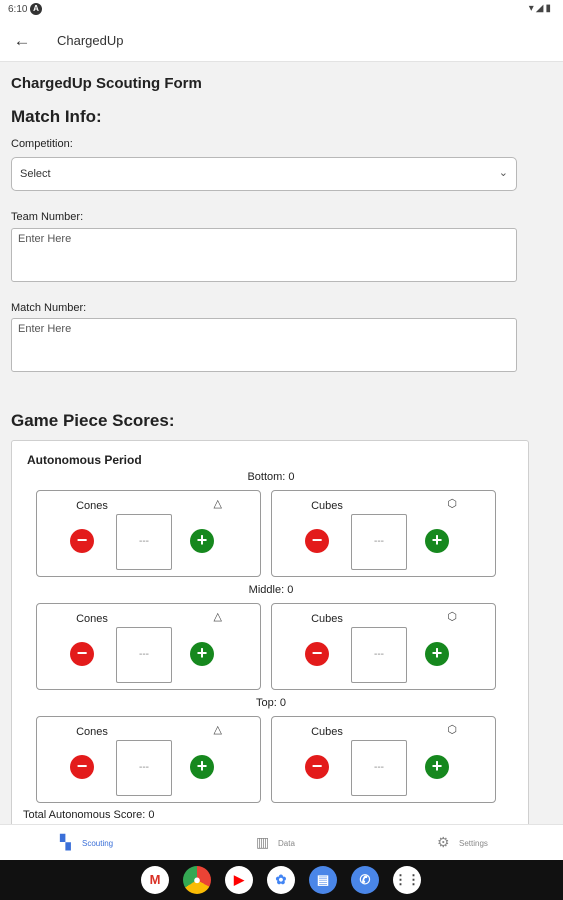 Image resolution: width=563 pixels, height=900 pixels. I want to click on top-cubes-decrement-button: −, so click(317, 767).